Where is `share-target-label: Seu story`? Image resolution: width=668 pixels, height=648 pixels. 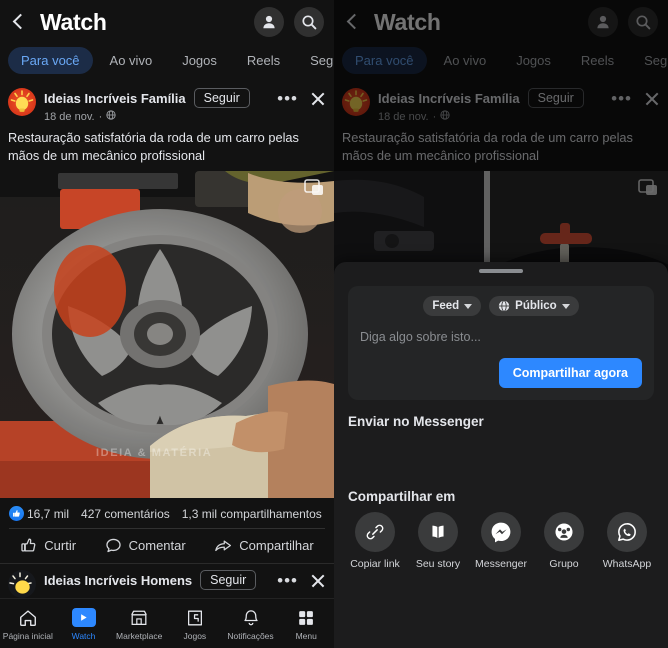 share-target-label: Seu story is located at coordinates (438, 564).